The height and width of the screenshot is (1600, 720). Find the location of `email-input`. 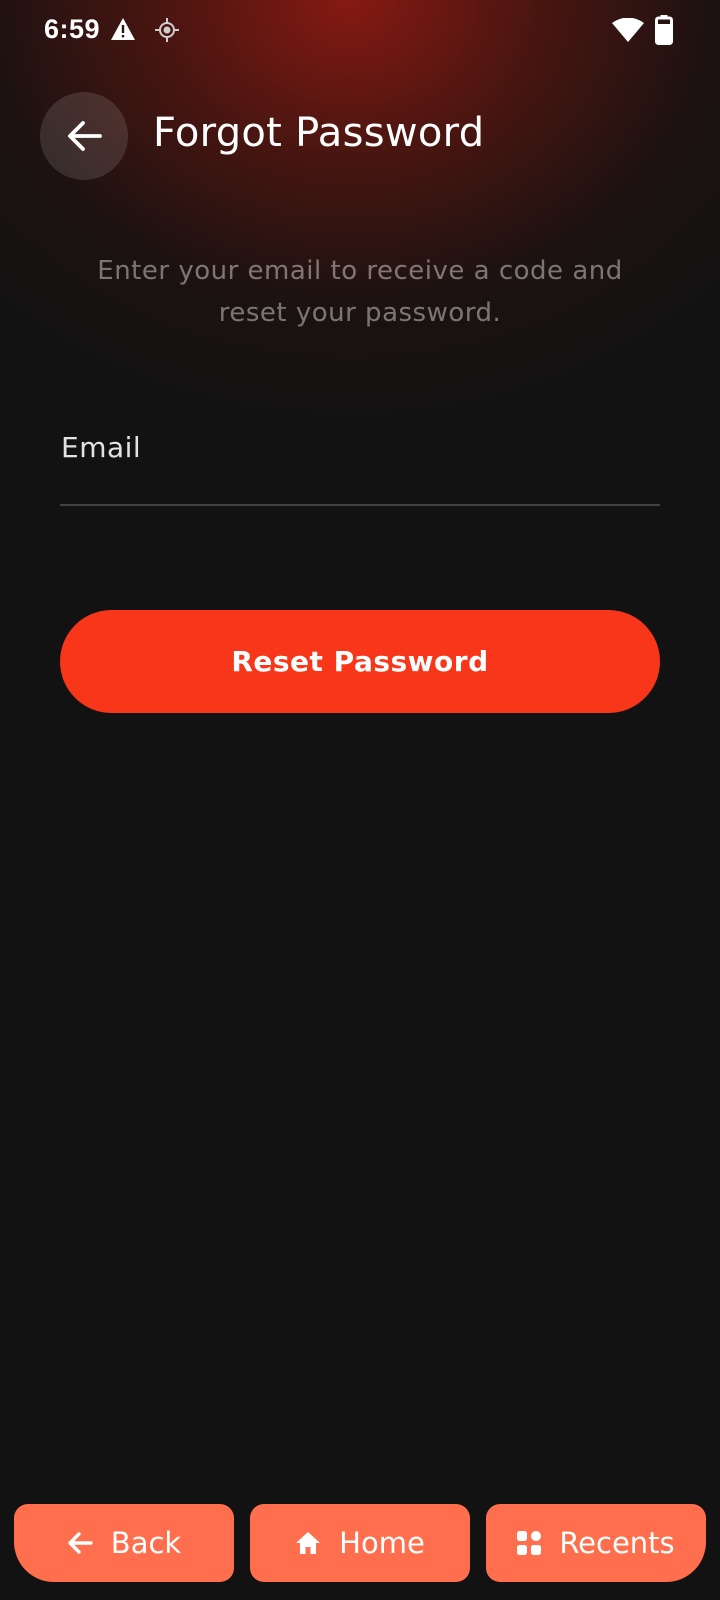

email-input is located at coordinates (360, 457).